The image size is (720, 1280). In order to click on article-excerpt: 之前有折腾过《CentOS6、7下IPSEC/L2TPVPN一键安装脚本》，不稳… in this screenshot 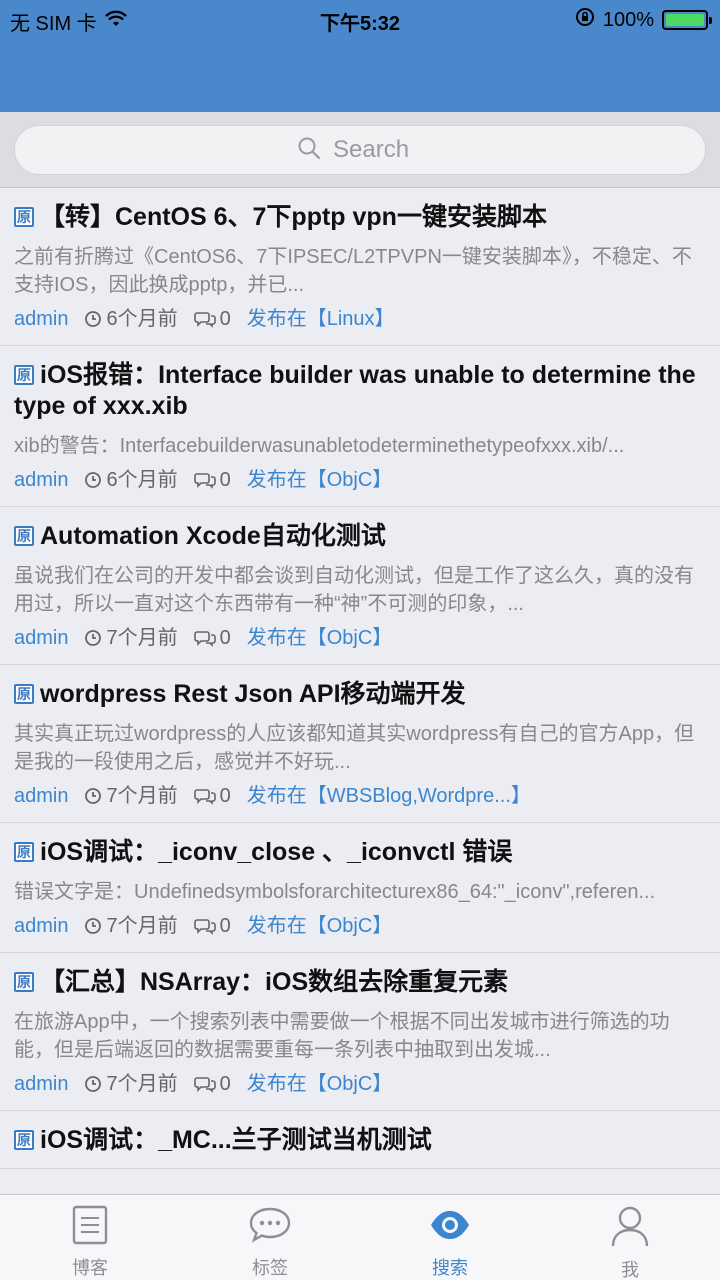, I will do `click(353, 271)`.